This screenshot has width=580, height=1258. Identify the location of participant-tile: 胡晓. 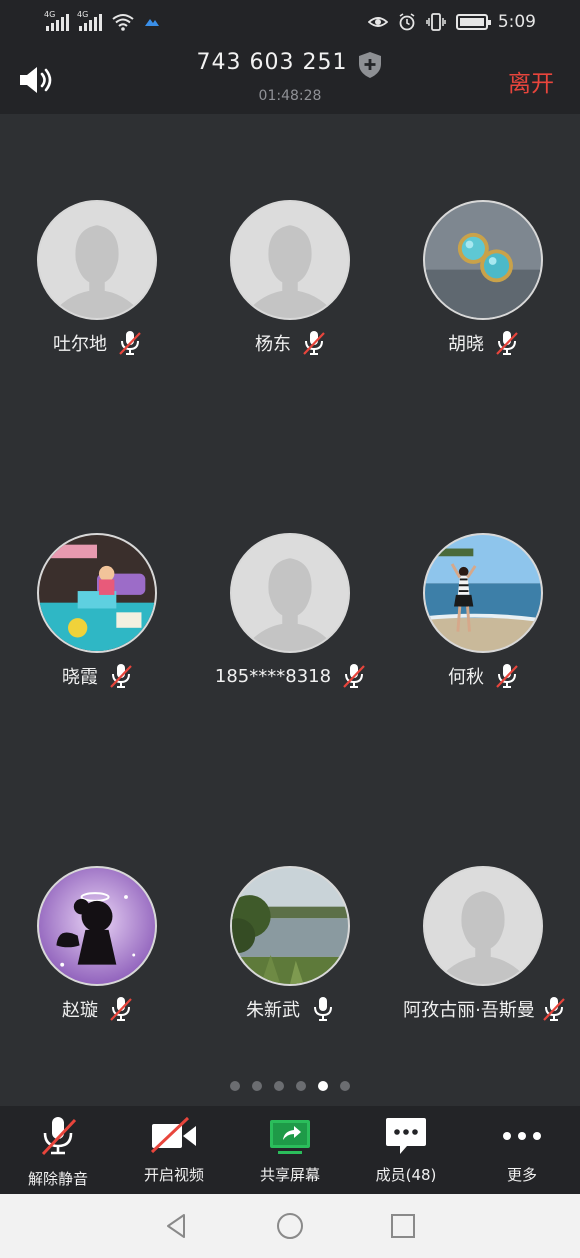
(483, 300).